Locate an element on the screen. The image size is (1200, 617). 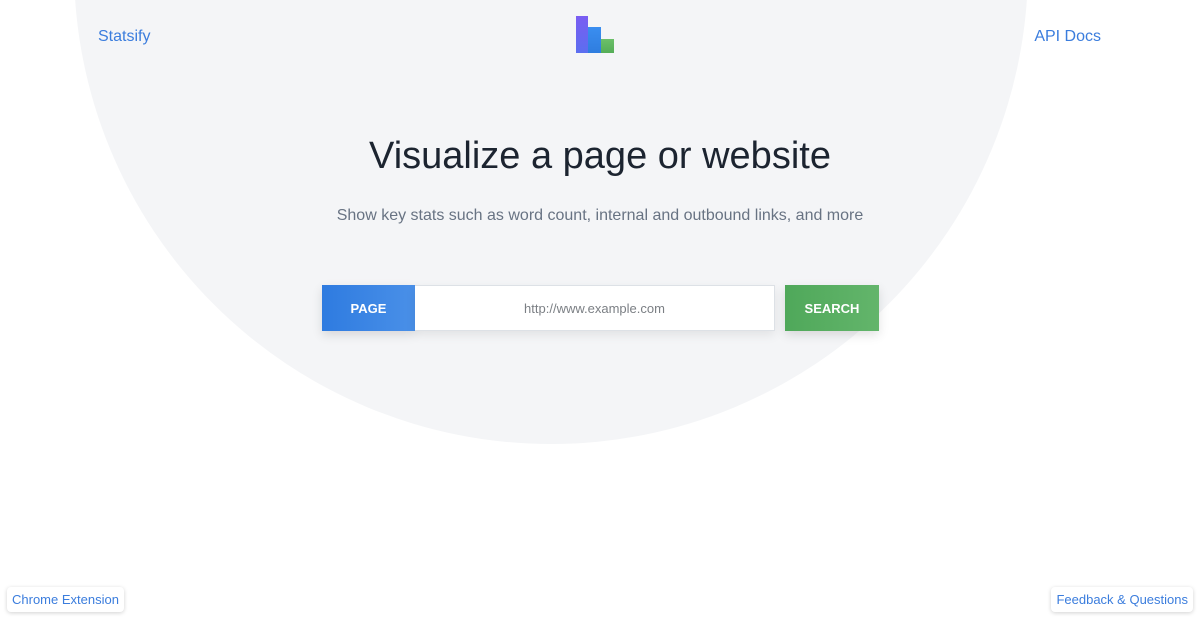
search-bar: PAGE SEARCH is located at coordinates (600, 308).